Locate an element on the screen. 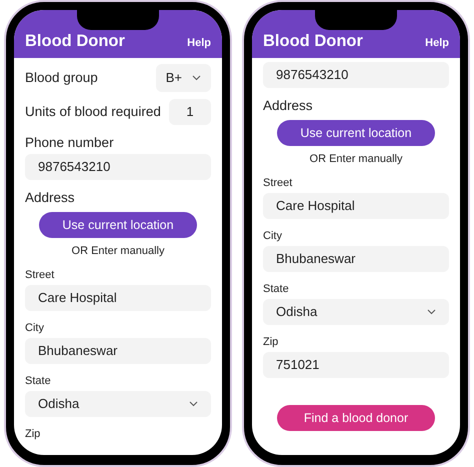 The image size is (474, 467). action-button: Find a blood donor is located at coordinates (356, 418).